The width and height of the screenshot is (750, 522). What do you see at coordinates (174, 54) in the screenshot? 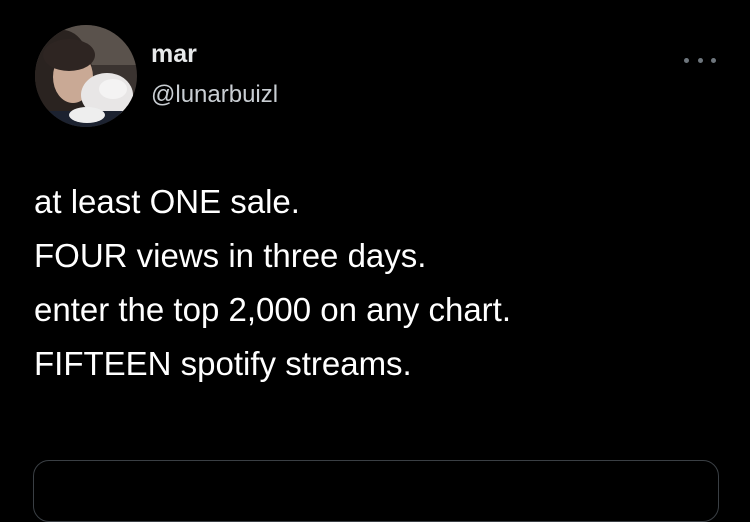
I see `display-name: mar` at bounding box center [174, 54].